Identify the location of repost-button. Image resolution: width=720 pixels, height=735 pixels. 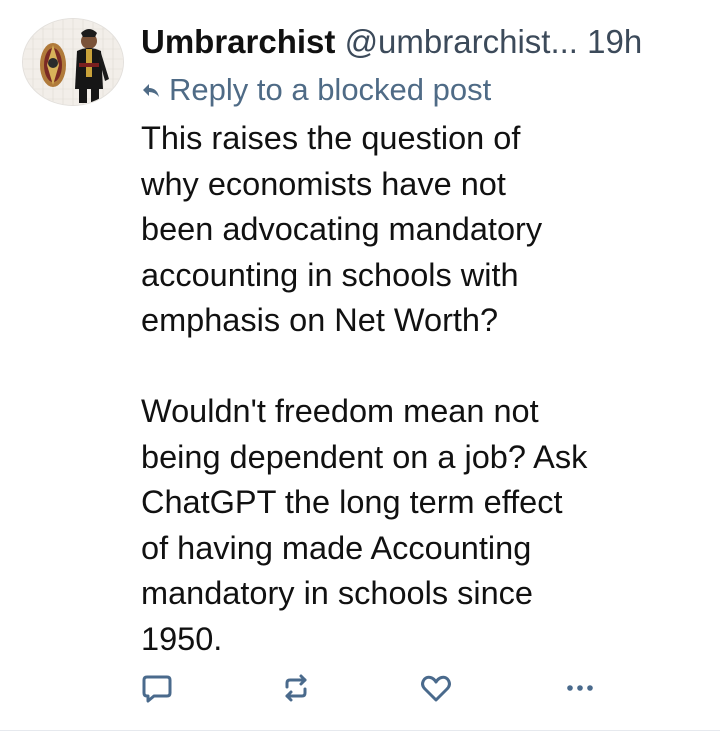
(296, 688).